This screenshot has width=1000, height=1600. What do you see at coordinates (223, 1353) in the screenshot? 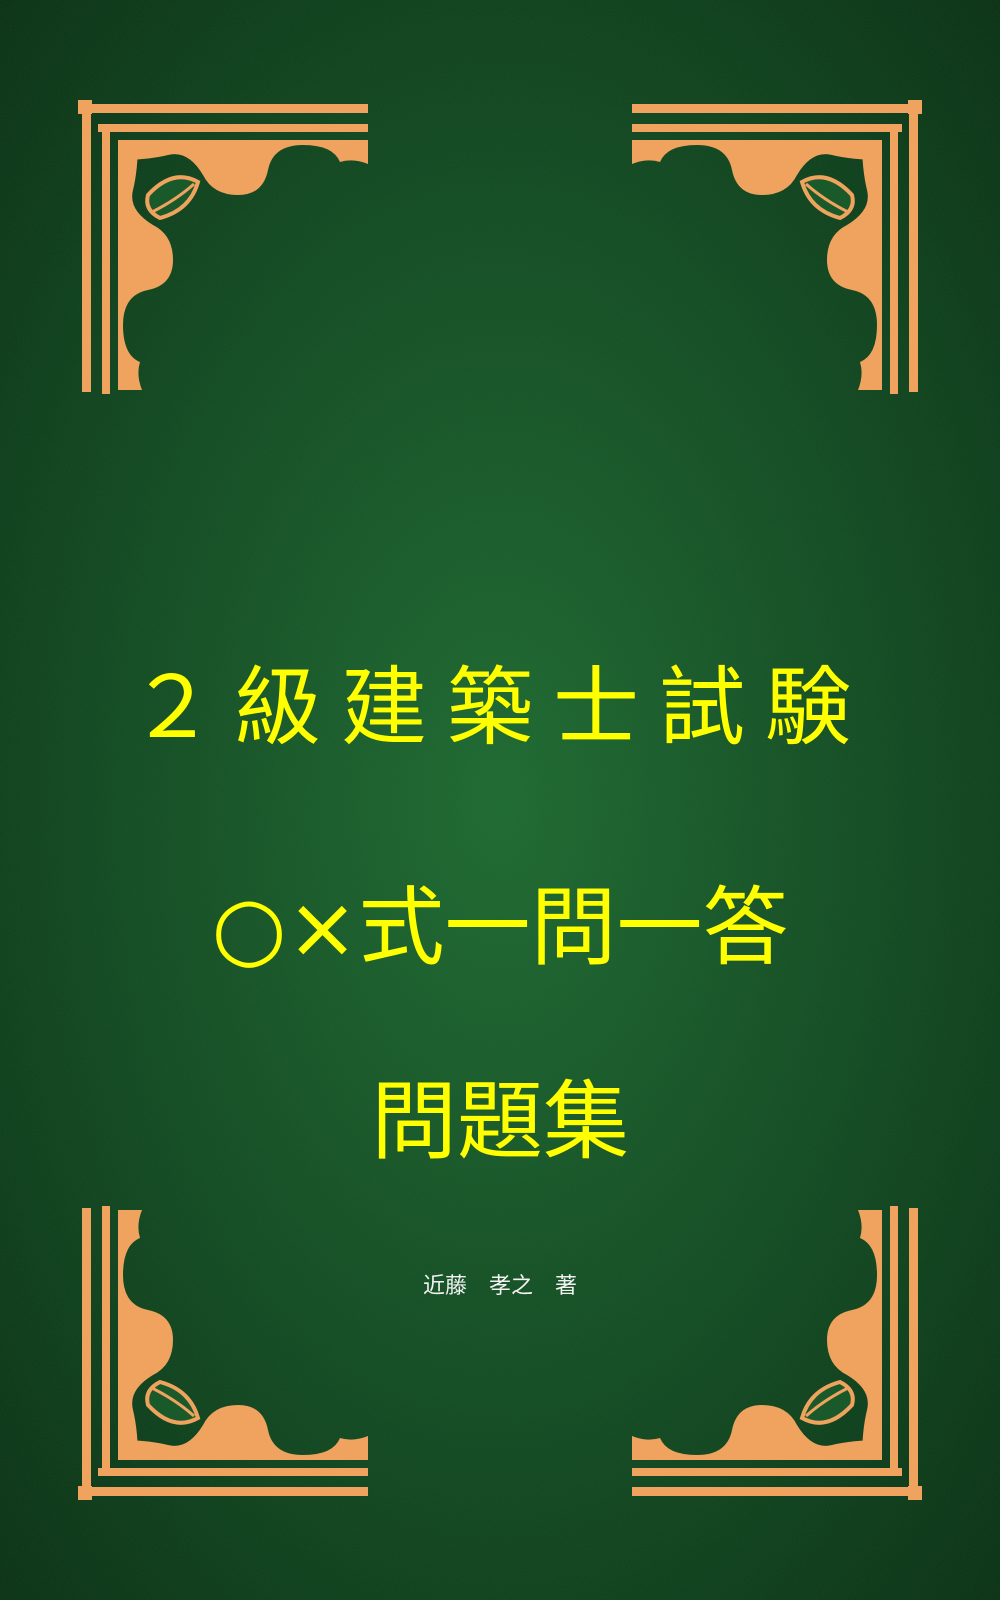
I see `corner-ornament-bottom-left-icon` at bounding box center [223, 1353].